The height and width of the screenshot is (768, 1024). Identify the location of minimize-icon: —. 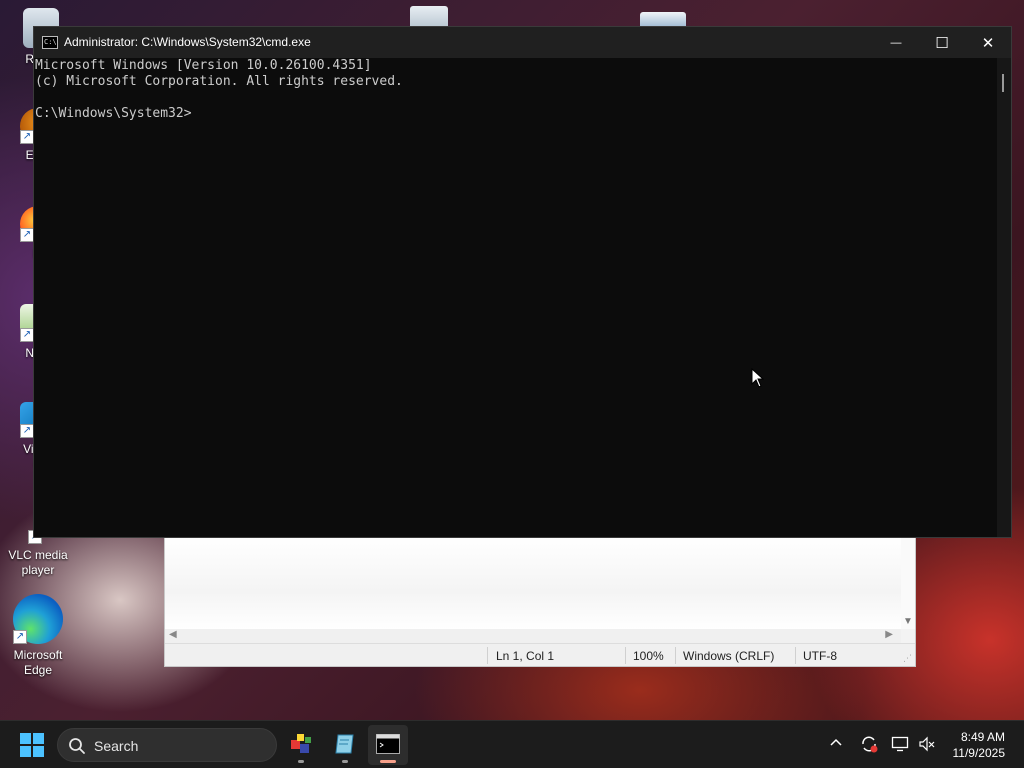
(896, 42).